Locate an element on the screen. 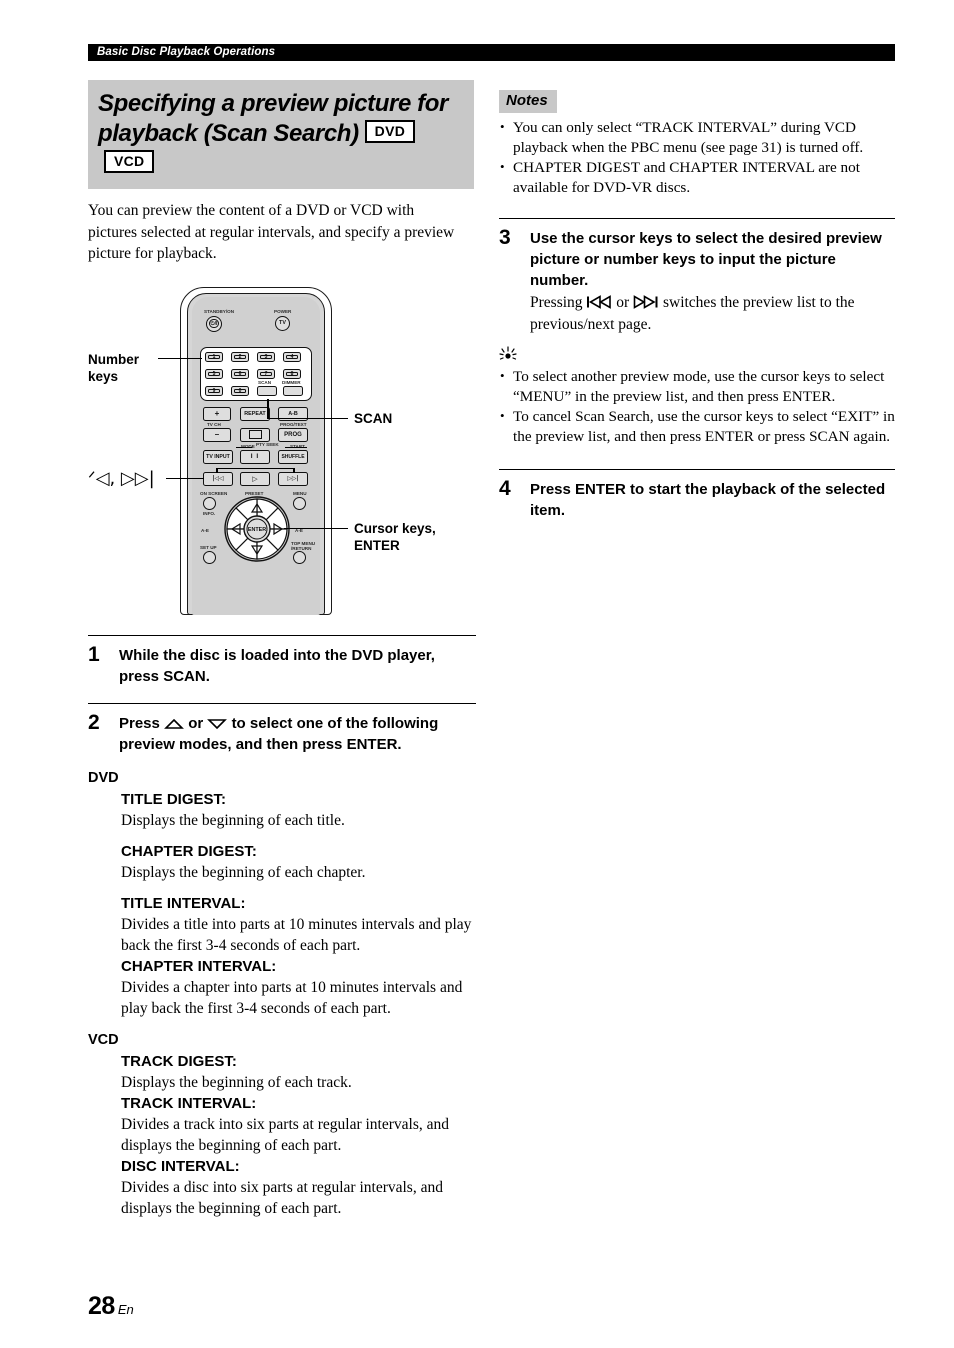 The width and height of the screenshot is (954, 1348). step-2-title-pre: Press is located at coordinates (139, 723).